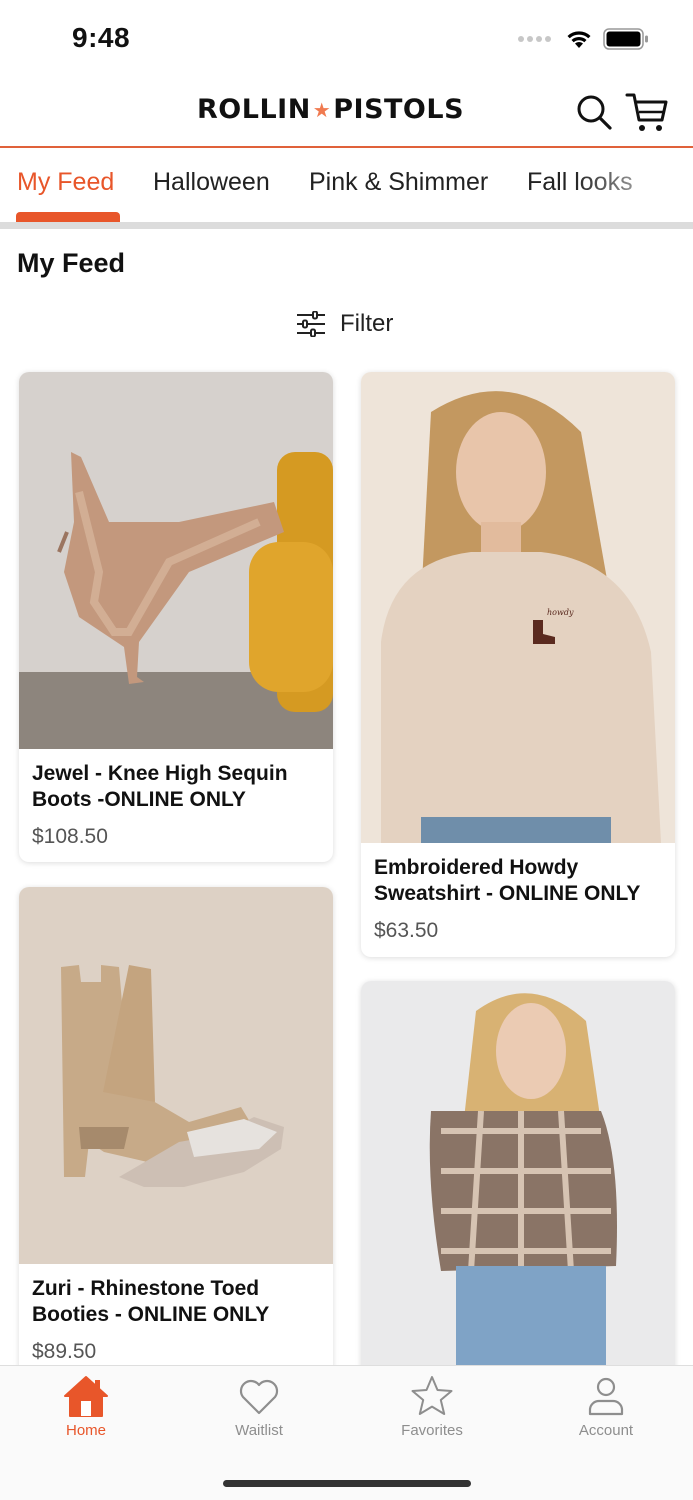 Image resolution: width=693 pixels, height=1500 pixels. I want to click on home-icon, so click(86, 1396).